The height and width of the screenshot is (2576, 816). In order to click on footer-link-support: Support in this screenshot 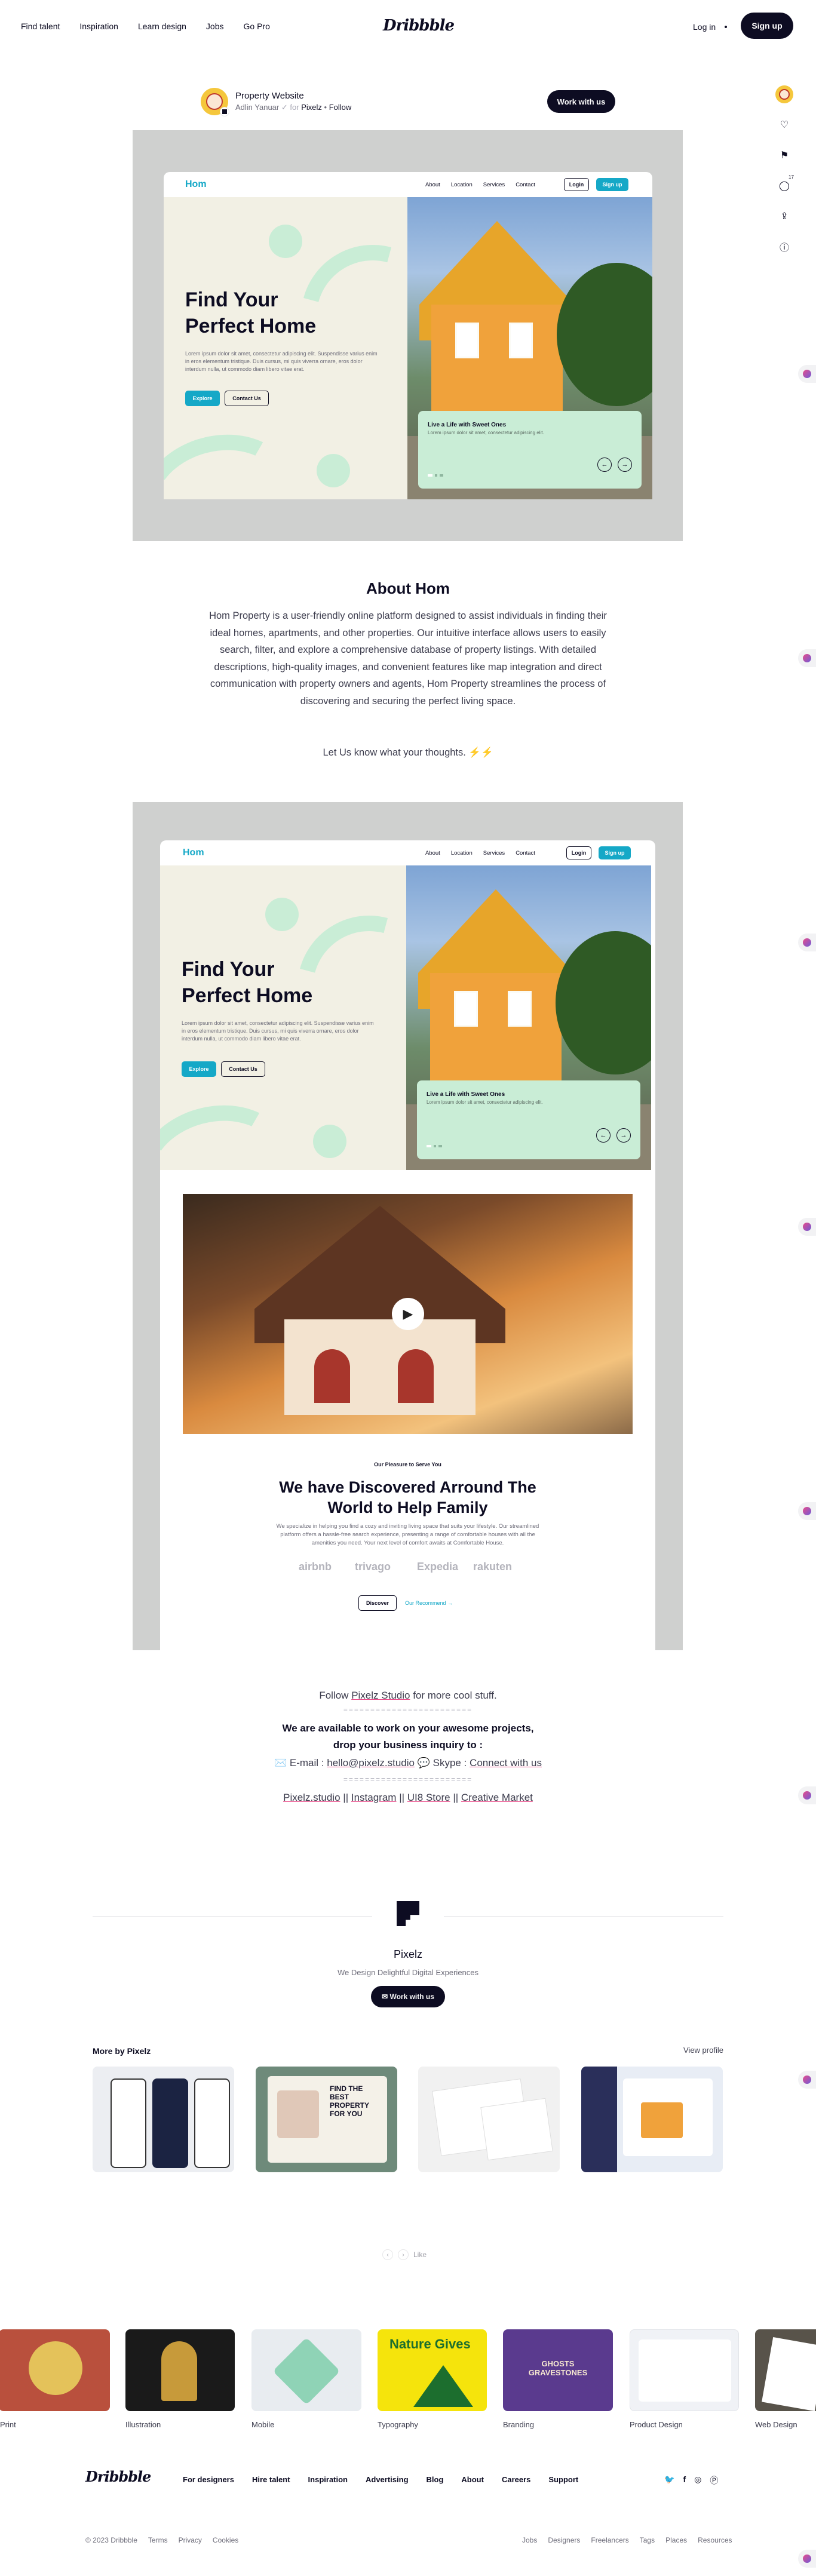, I will do `click(563, 2479)`.